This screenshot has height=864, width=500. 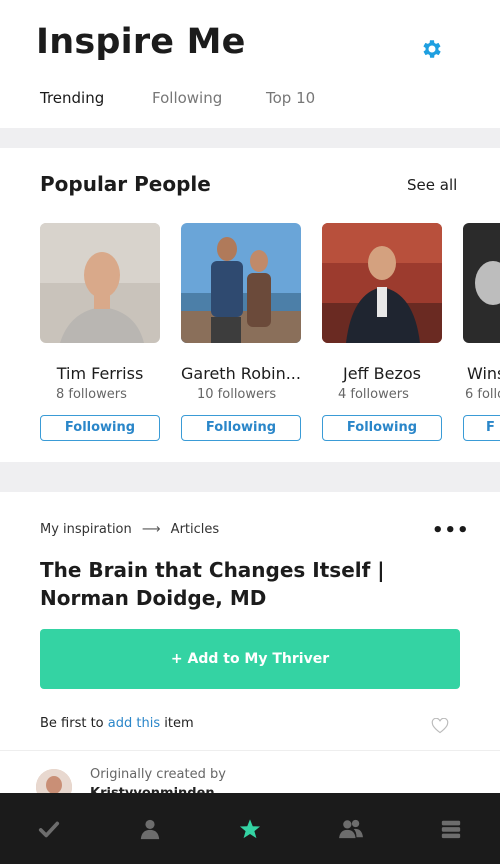 I want to click on breadcrumb-leaf: Articles, so click(x=195, y=529).